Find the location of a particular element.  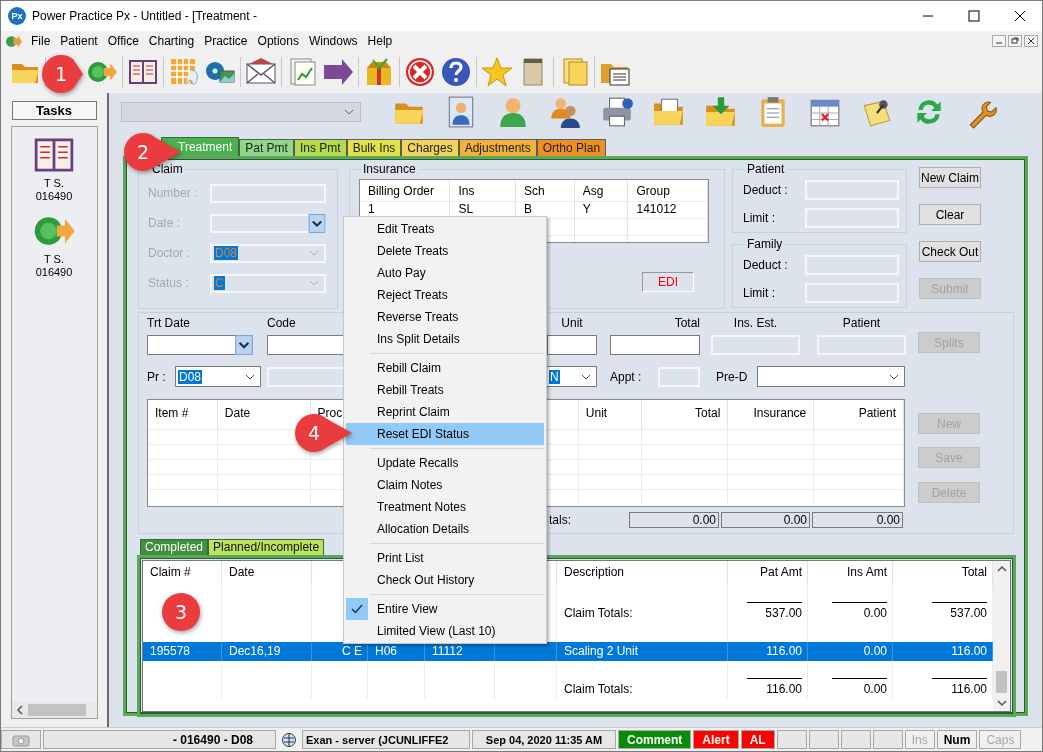

folder-arrow-icon is located at coordinates (721, 112).